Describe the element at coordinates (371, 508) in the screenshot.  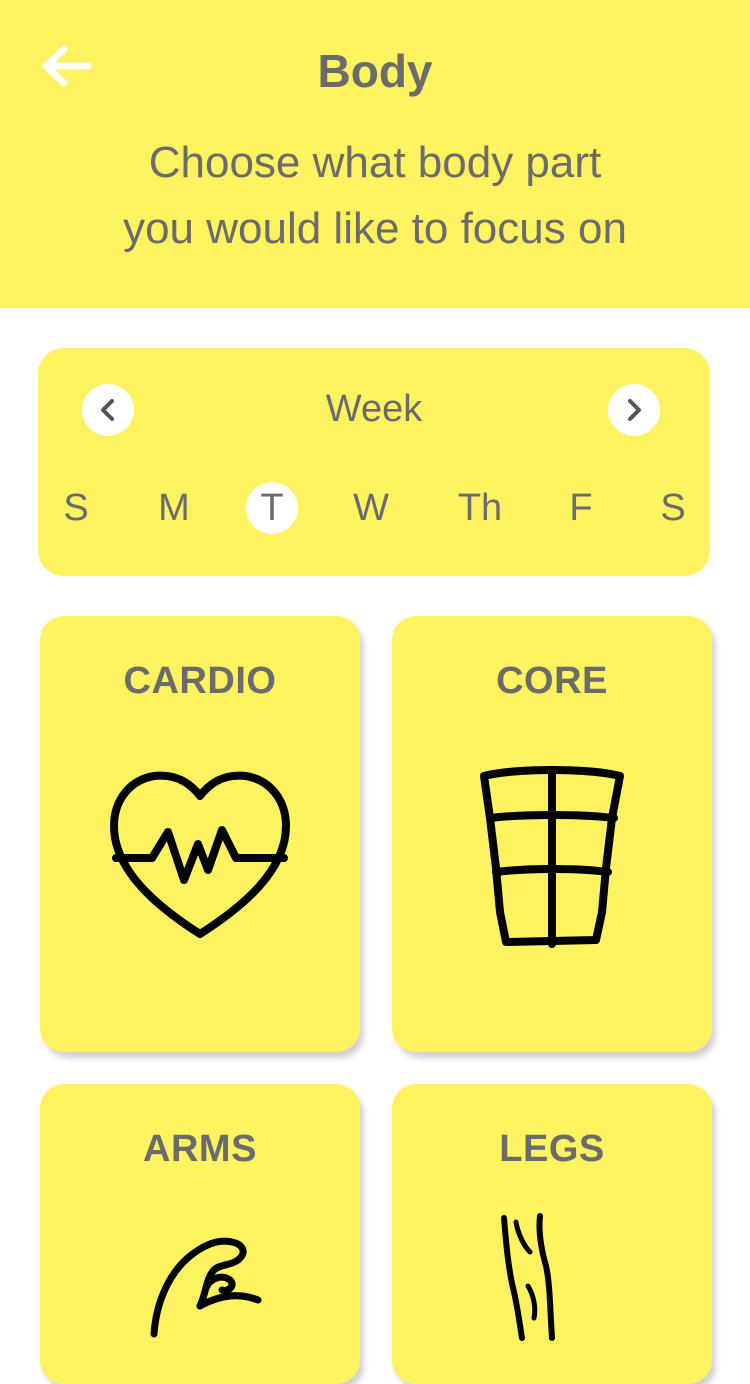
I see `day-wednesday: W` at that location.